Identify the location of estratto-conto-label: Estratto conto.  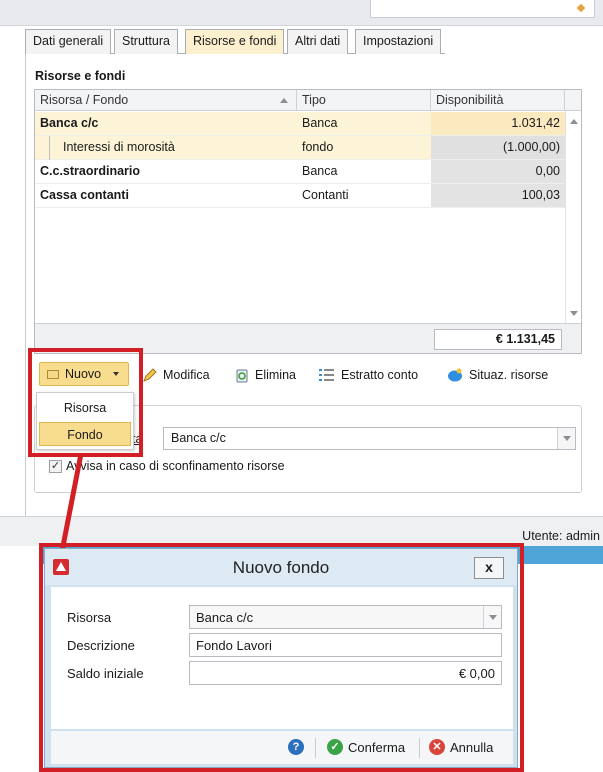
(380, 375).